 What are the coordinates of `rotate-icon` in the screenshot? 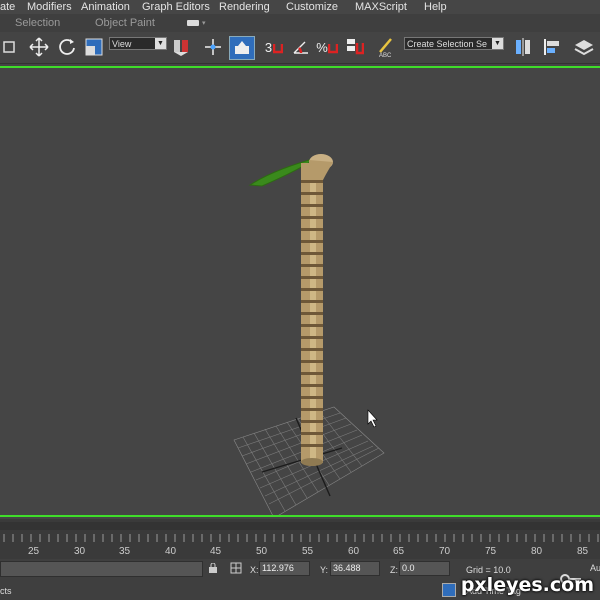 It's located at (67, 47).